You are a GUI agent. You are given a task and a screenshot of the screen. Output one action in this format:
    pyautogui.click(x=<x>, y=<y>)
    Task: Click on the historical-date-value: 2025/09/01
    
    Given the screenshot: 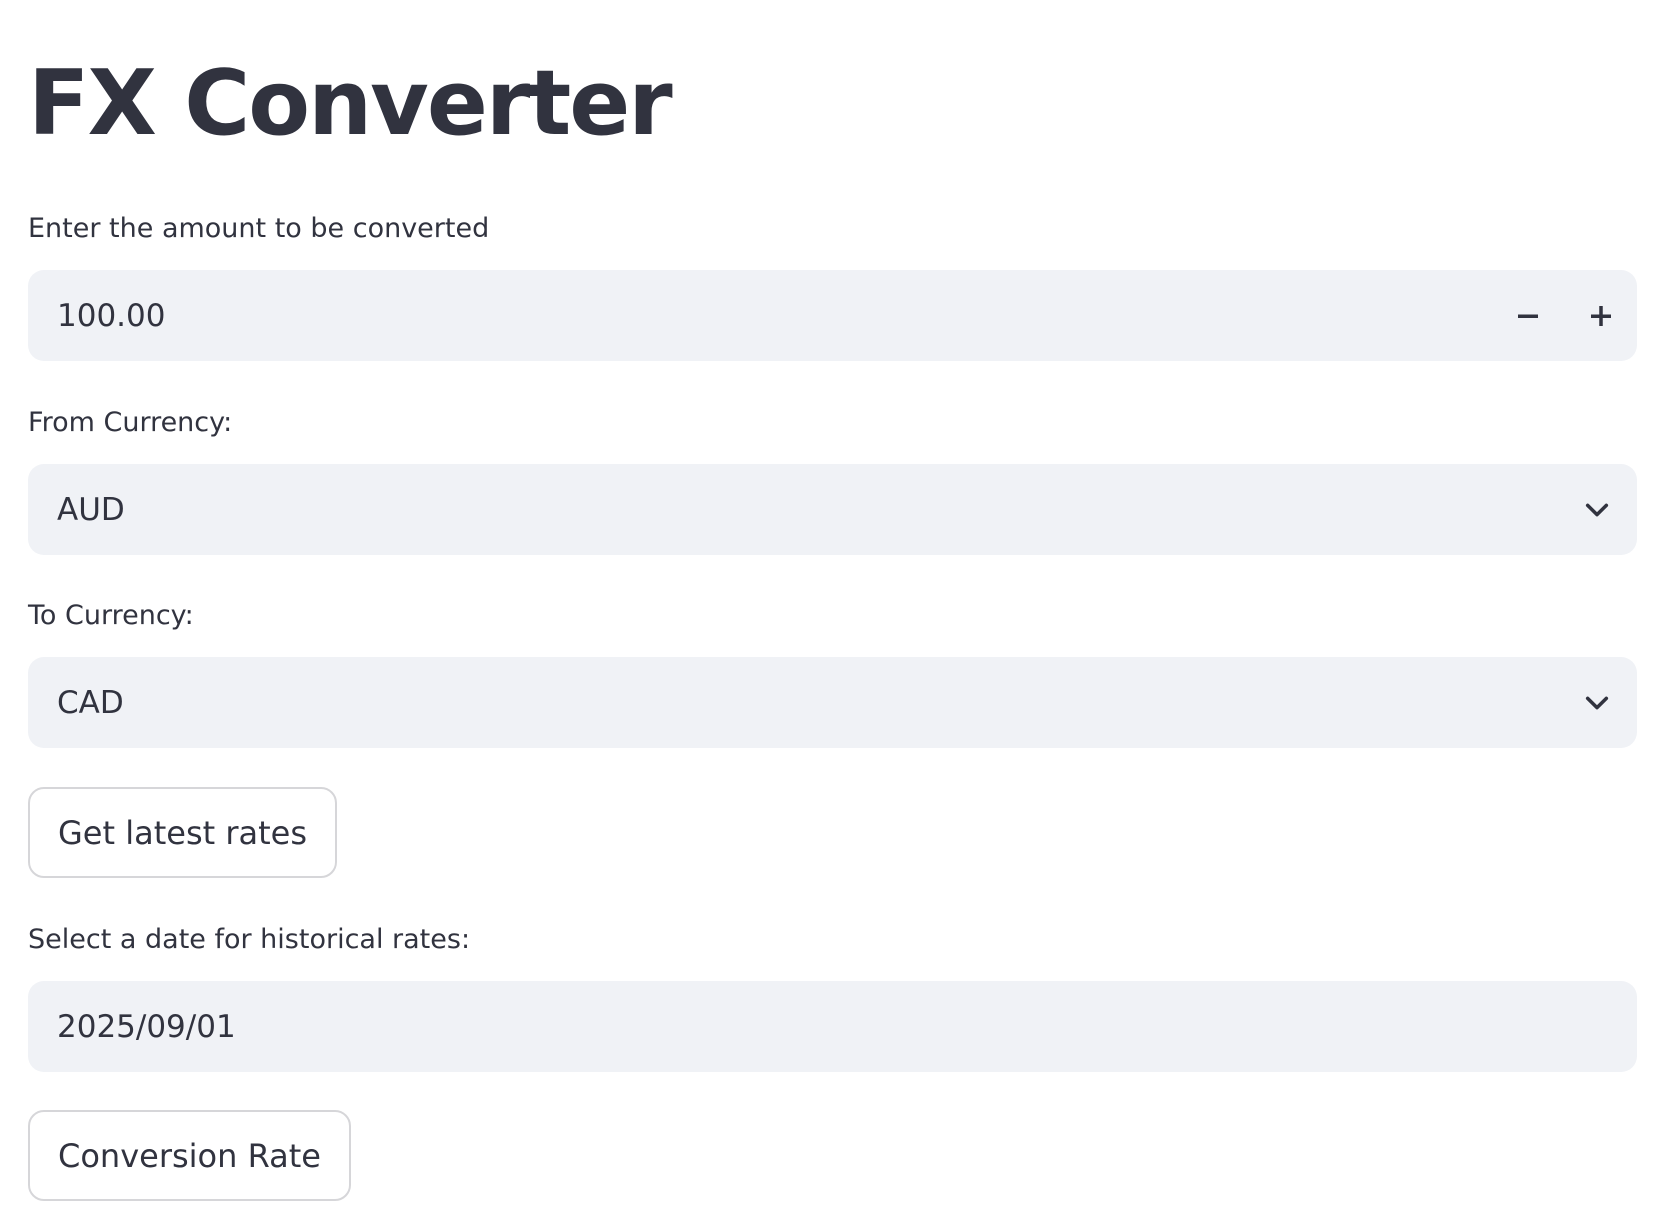 What is the action you would take?
    pyautogui.click(x=847, y=1027)
    